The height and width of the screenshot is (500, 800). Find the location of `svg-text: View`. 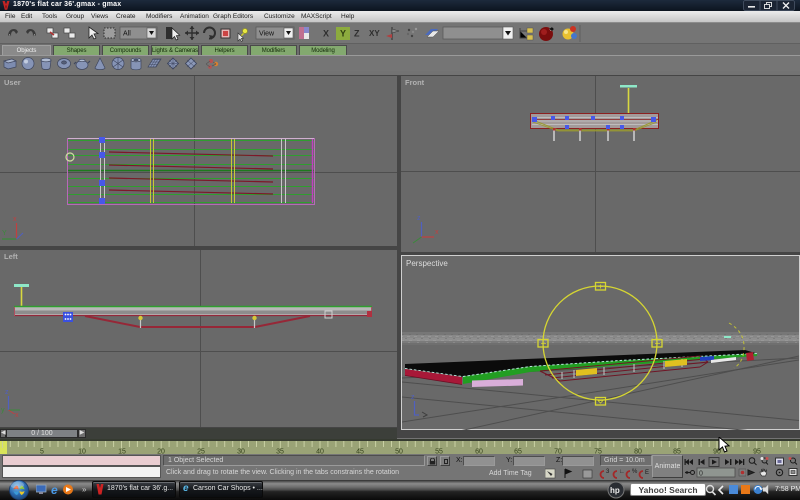

svg-text: View is located at coordinates (267, 34).